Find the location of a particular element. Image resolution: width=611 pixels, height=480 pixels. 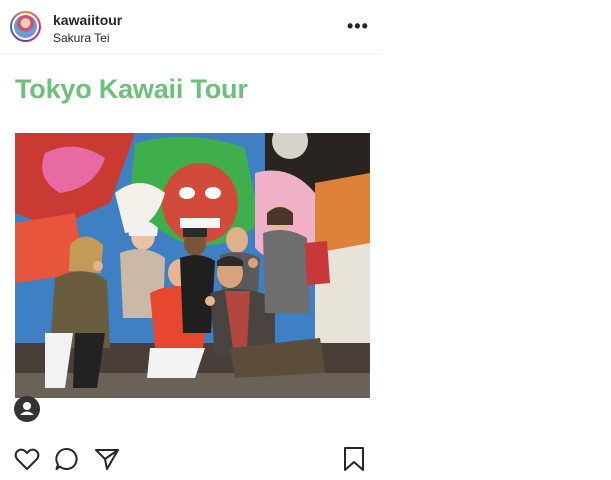

profile-avatar is located at coordinates (25, 26).